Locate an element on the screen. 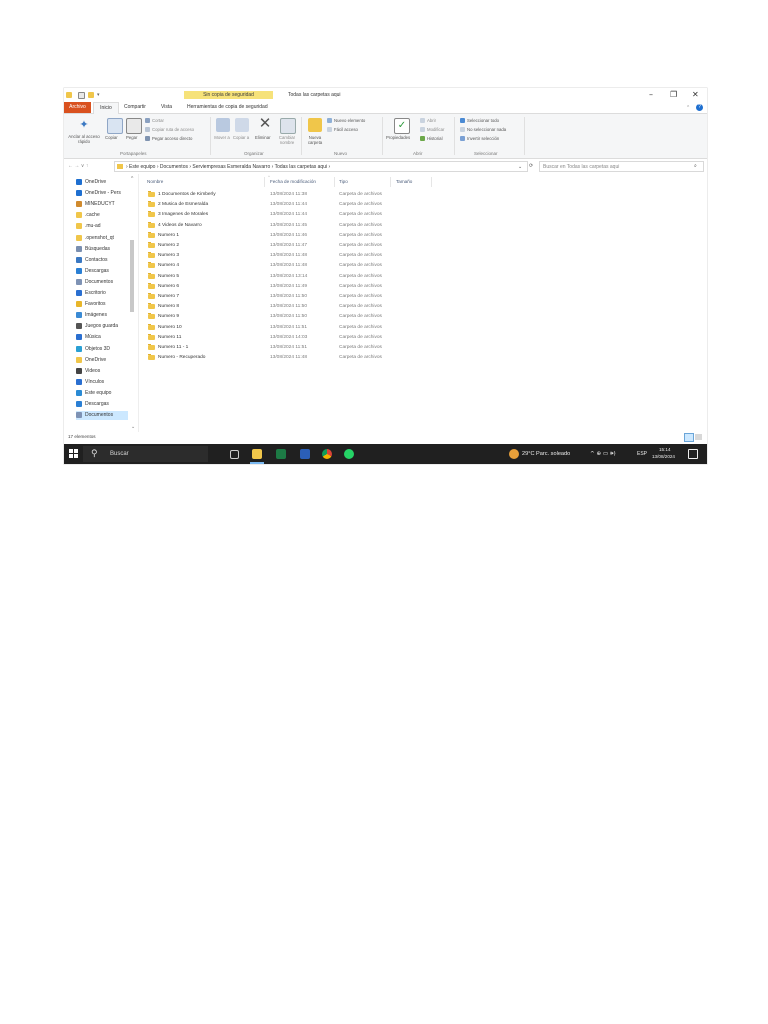 The image size is (768, 1024). easy-access-icon is located at coordinates (329, 129).